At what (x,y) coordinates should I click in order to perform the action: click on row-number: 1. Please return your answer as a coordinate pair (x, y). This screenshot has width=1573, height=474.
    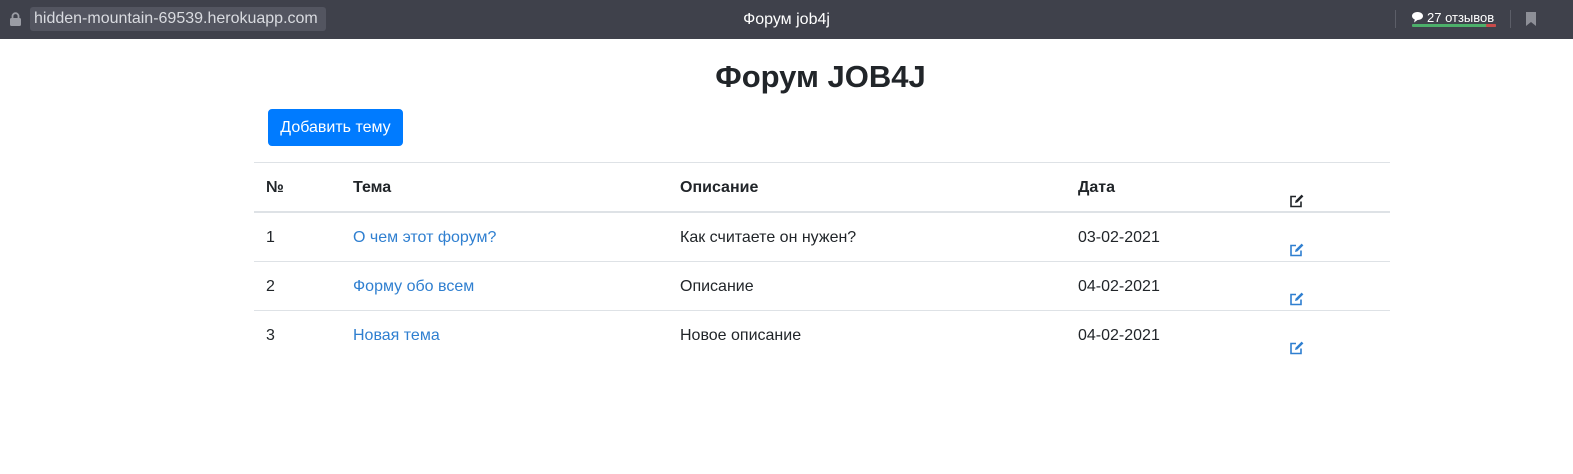
    Looking at the image, I should click on (270, 237).